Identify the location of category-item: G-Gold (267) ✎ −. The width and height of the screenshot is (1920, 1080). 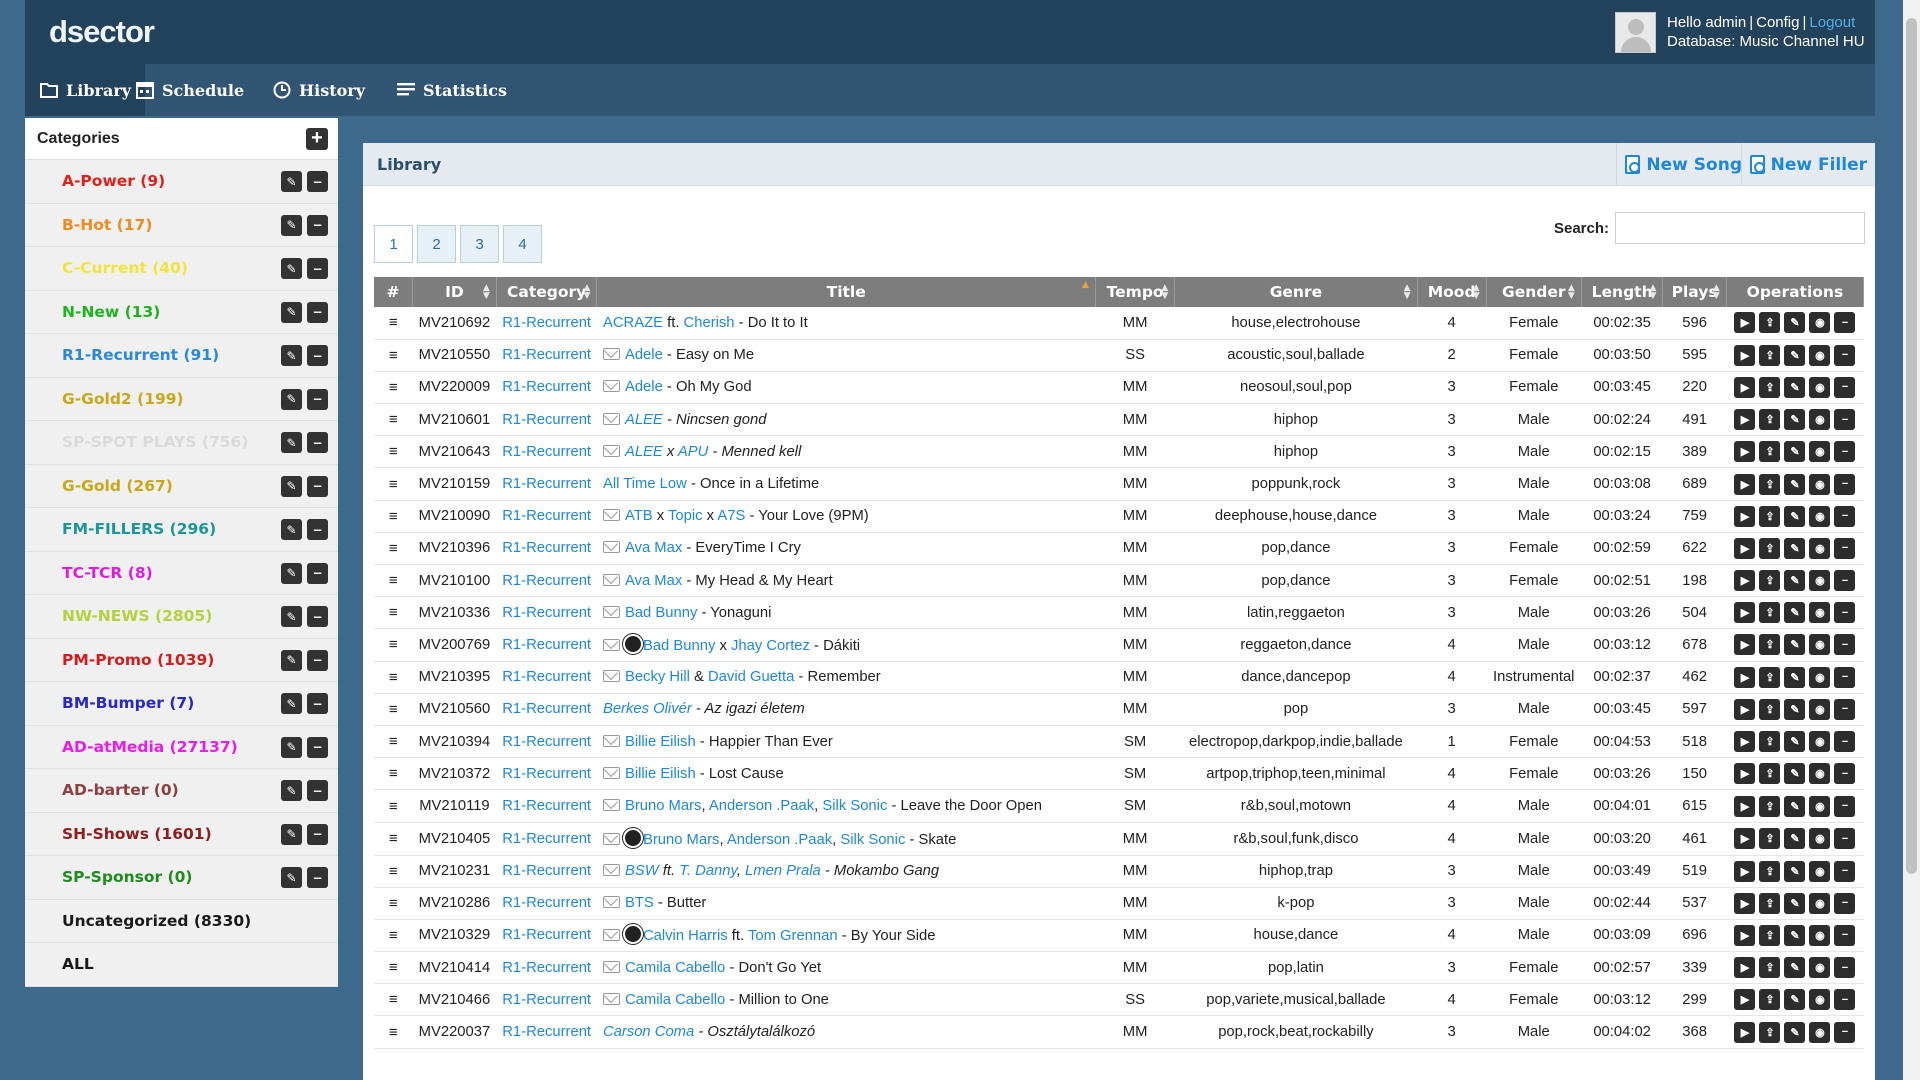
(181, 486).